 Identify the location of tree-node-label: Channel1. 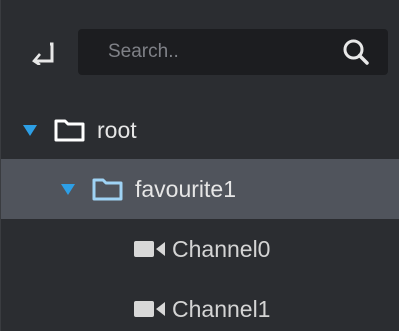
(221, 308).